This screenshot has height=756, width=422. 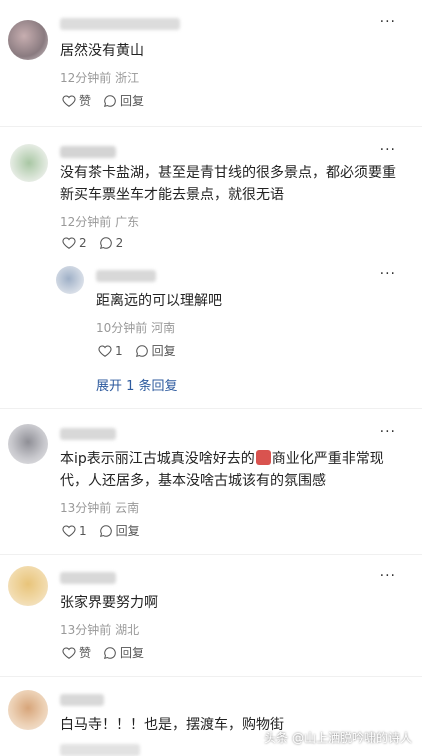 I want to click on reply-meta: 10分钟前 河南, so click(x=135, y=327).